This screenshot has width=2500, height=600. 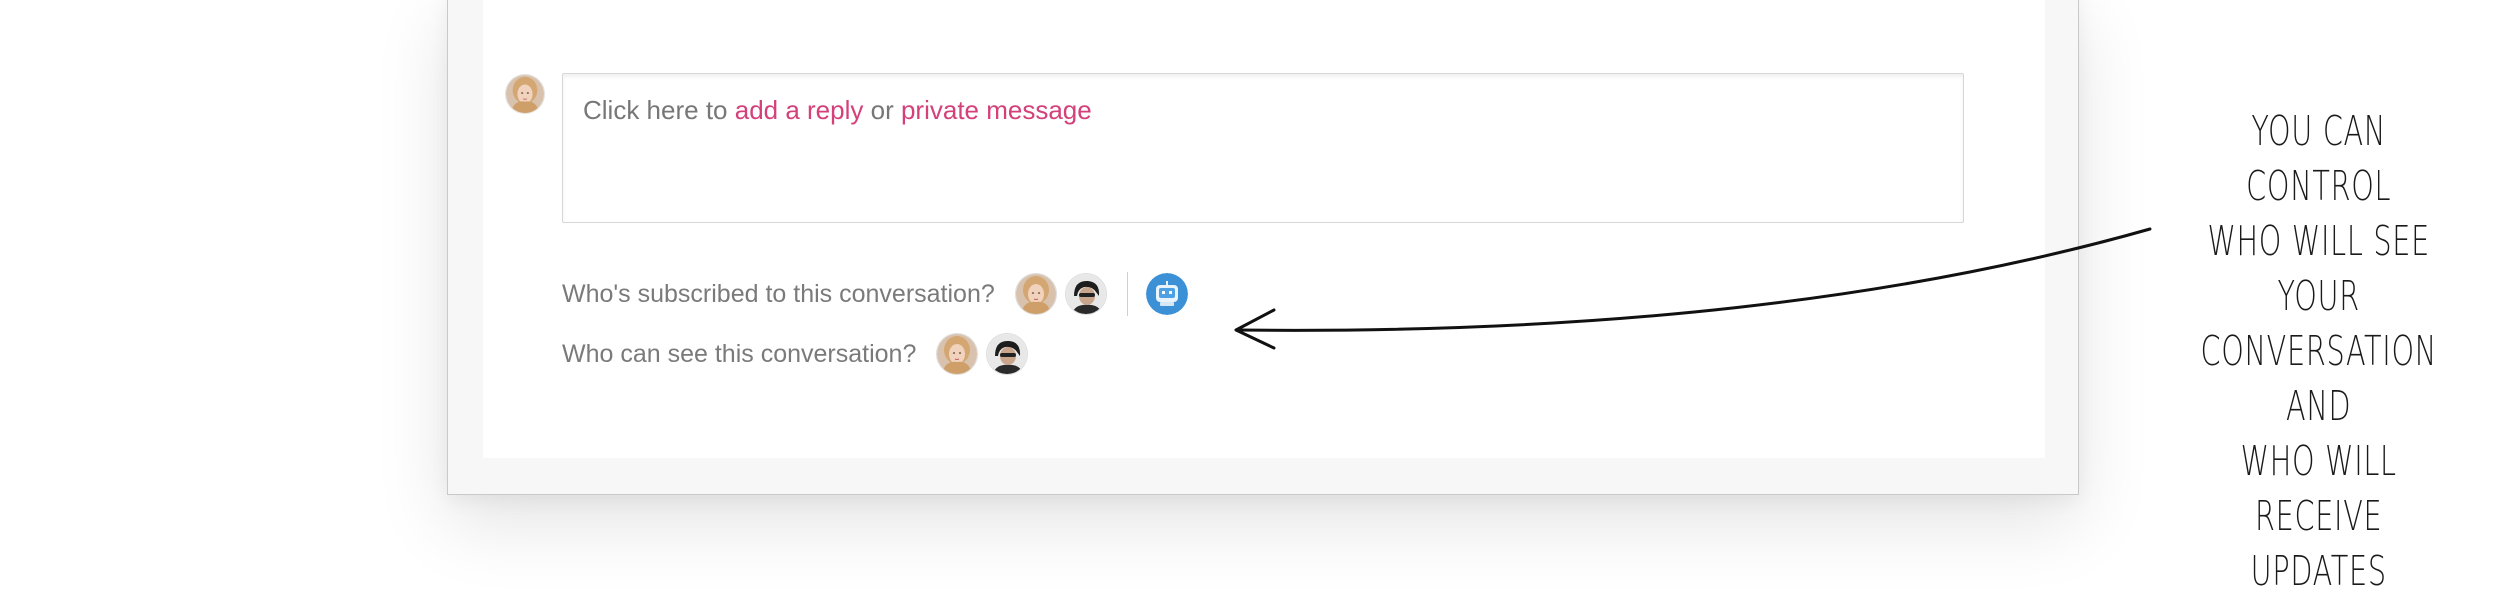 I want to click on viewer-avatar-blonde, so click(x=957, y=354).